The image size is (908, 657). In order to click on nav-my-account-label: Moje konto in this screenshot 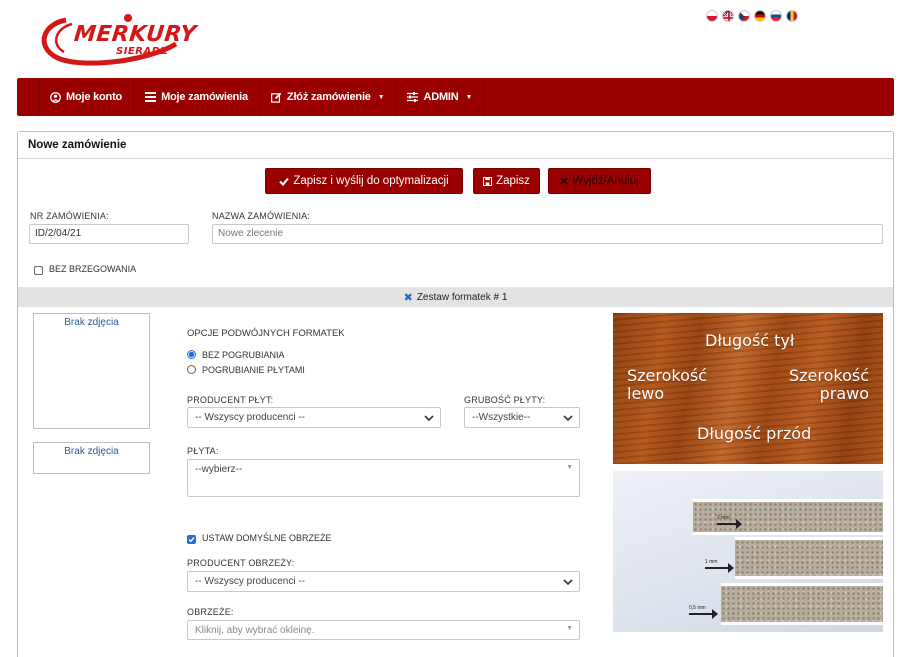, I will do `click(94, 97)`.